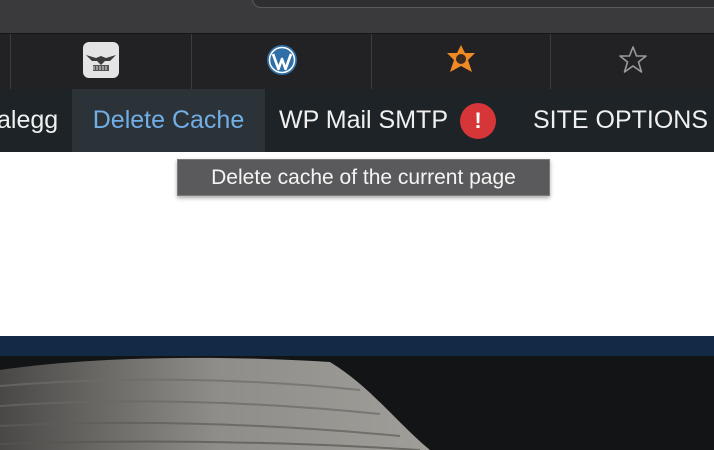  I want to click on admin-bar-item-site: alegg, so click(36, 120).